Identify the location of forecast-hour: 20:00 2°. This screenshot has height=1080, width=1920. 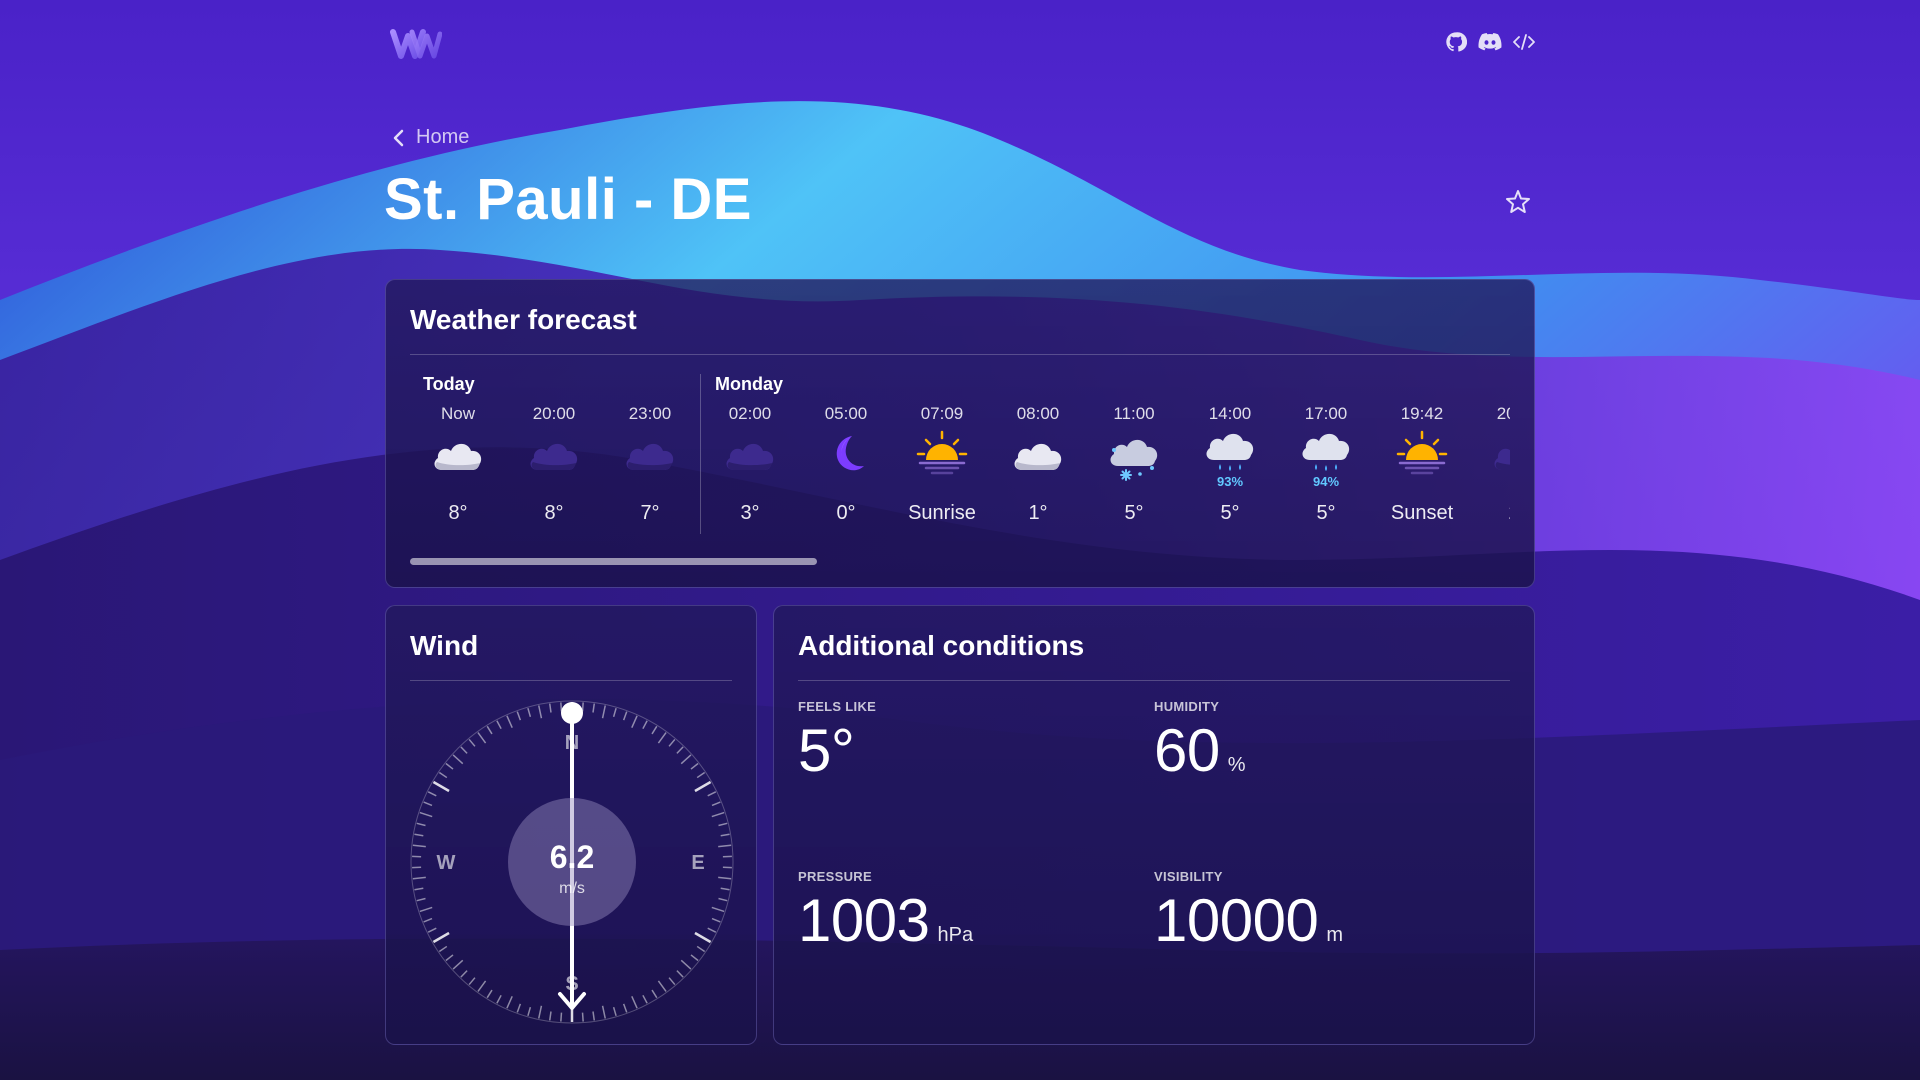
(1490, 454).